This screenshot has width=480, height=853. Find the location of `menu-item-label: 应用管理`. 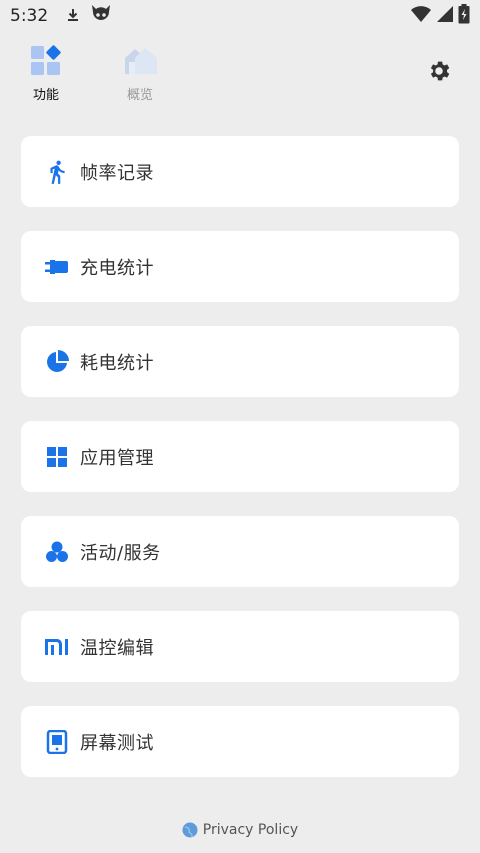

menu-item-label: 应用管理 is located at coordinates (117, 458).